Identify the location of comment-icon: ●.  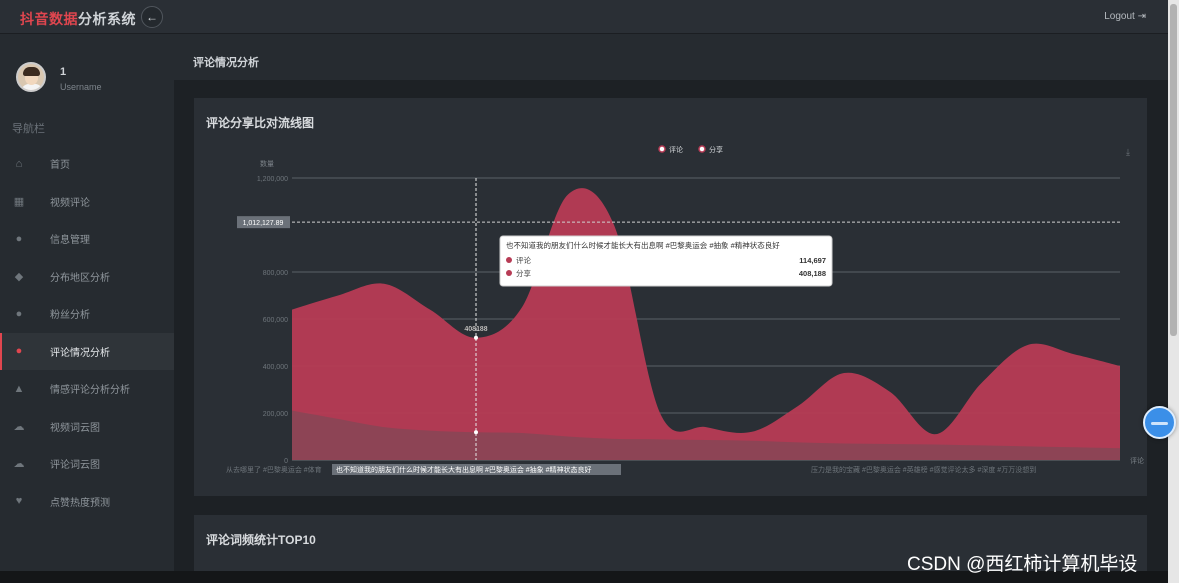
(19, 351).